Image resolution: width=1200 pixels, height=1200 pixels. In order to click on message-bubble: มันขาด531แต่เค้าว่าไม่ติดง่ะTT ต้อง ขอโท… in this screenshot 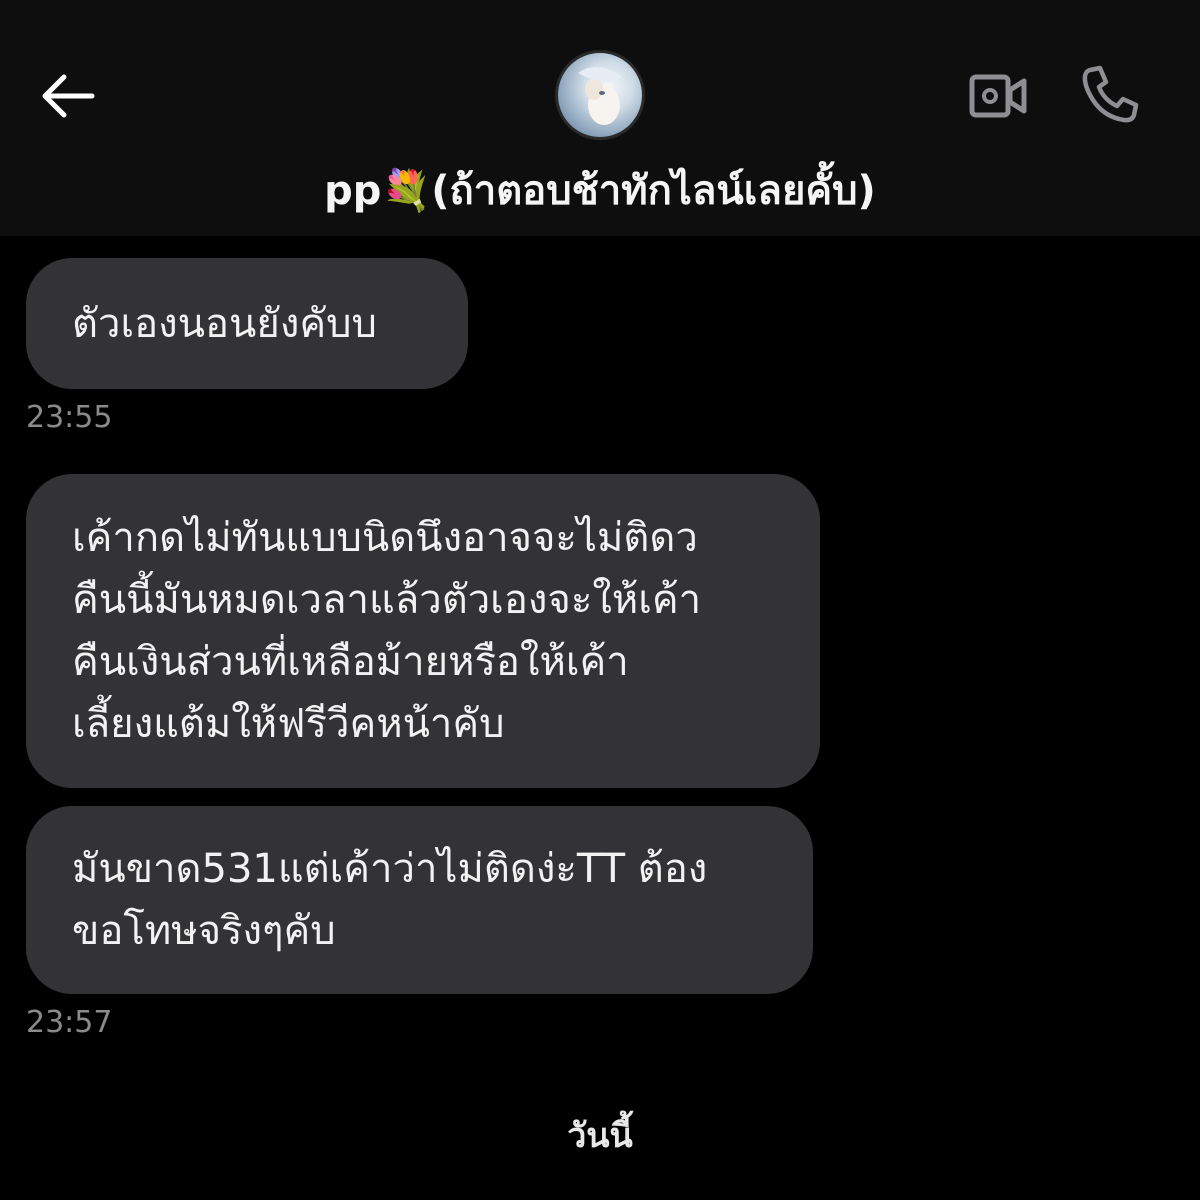, I will do `click(419, 900)`.